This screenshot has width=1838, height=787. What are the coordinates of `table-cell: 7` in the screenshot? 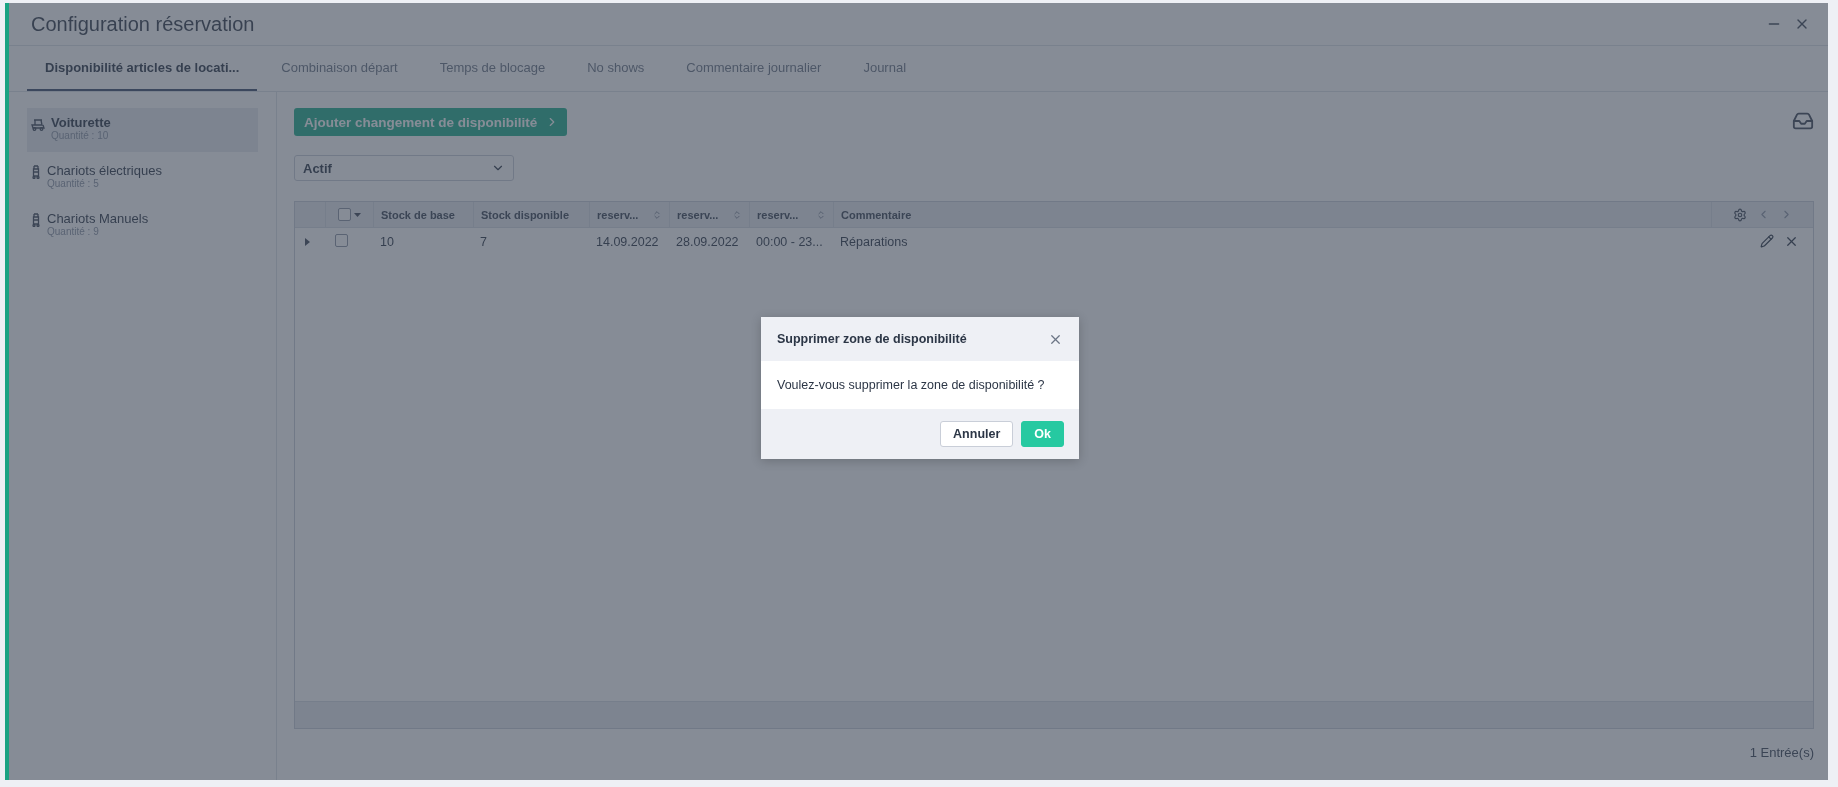 It's located at (483, 241).